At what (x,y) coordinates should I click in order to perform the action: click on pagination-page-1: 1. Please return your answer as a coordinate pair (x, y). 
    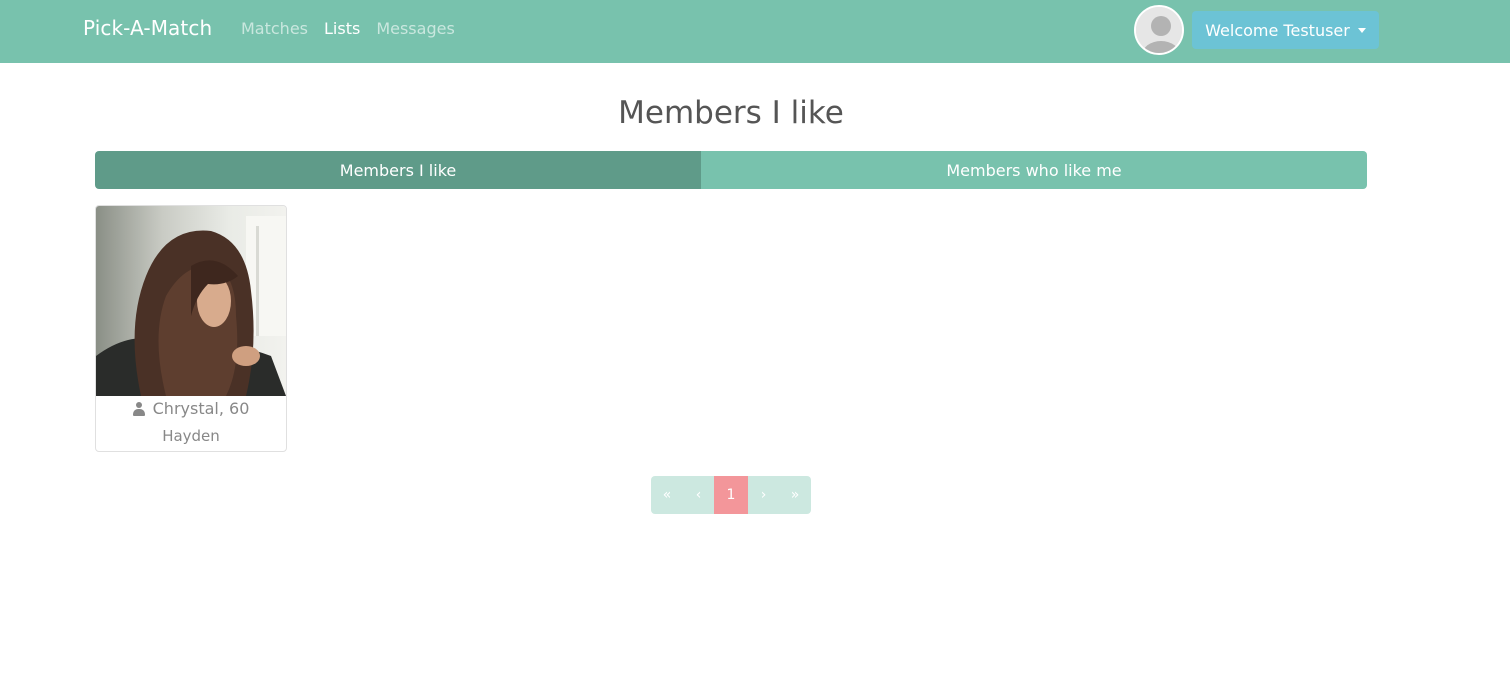
    Looking at the image, I should click on (731, 495).